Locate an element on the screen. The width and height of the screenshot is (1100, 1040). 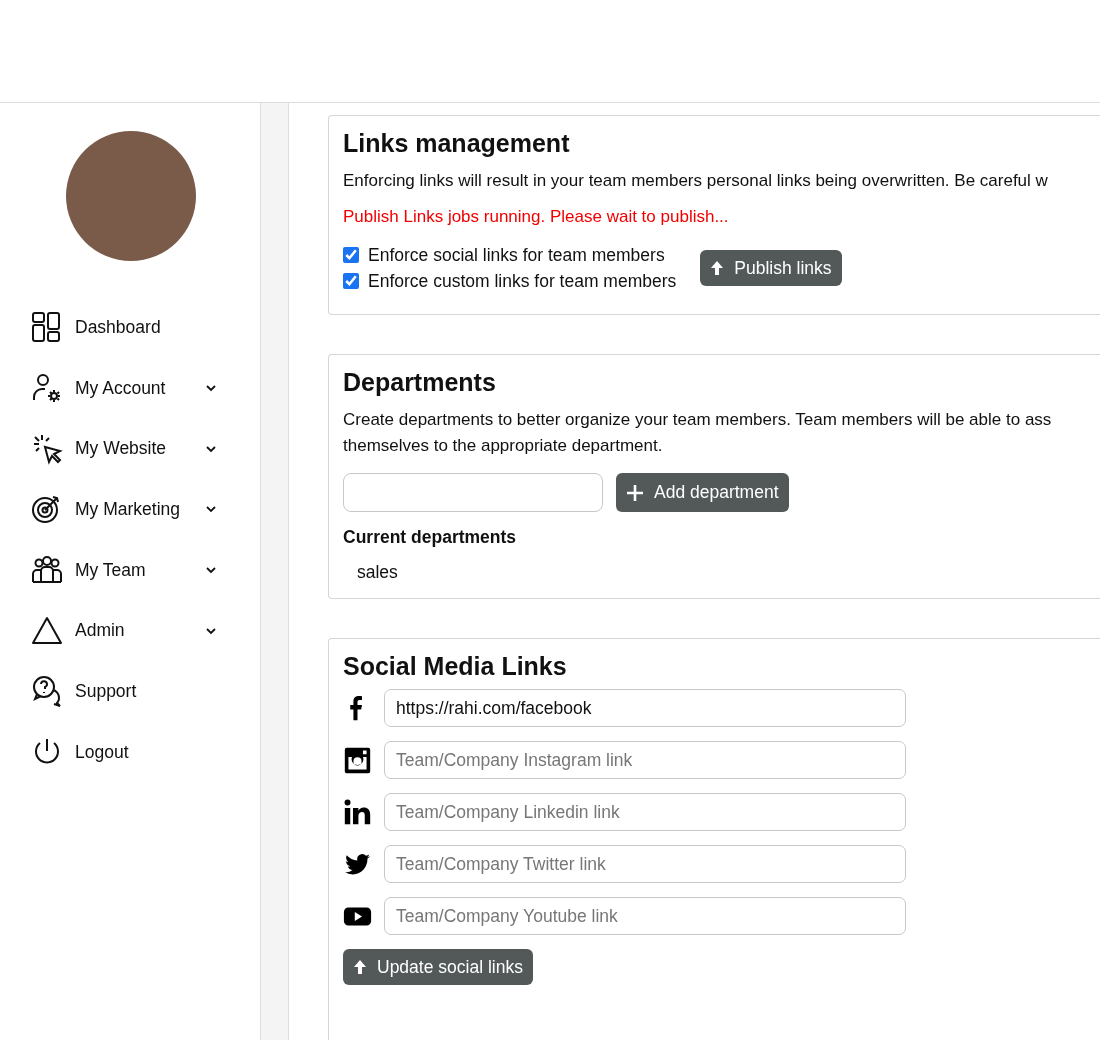
section-title: Departments is located at coordinates (420, 382).